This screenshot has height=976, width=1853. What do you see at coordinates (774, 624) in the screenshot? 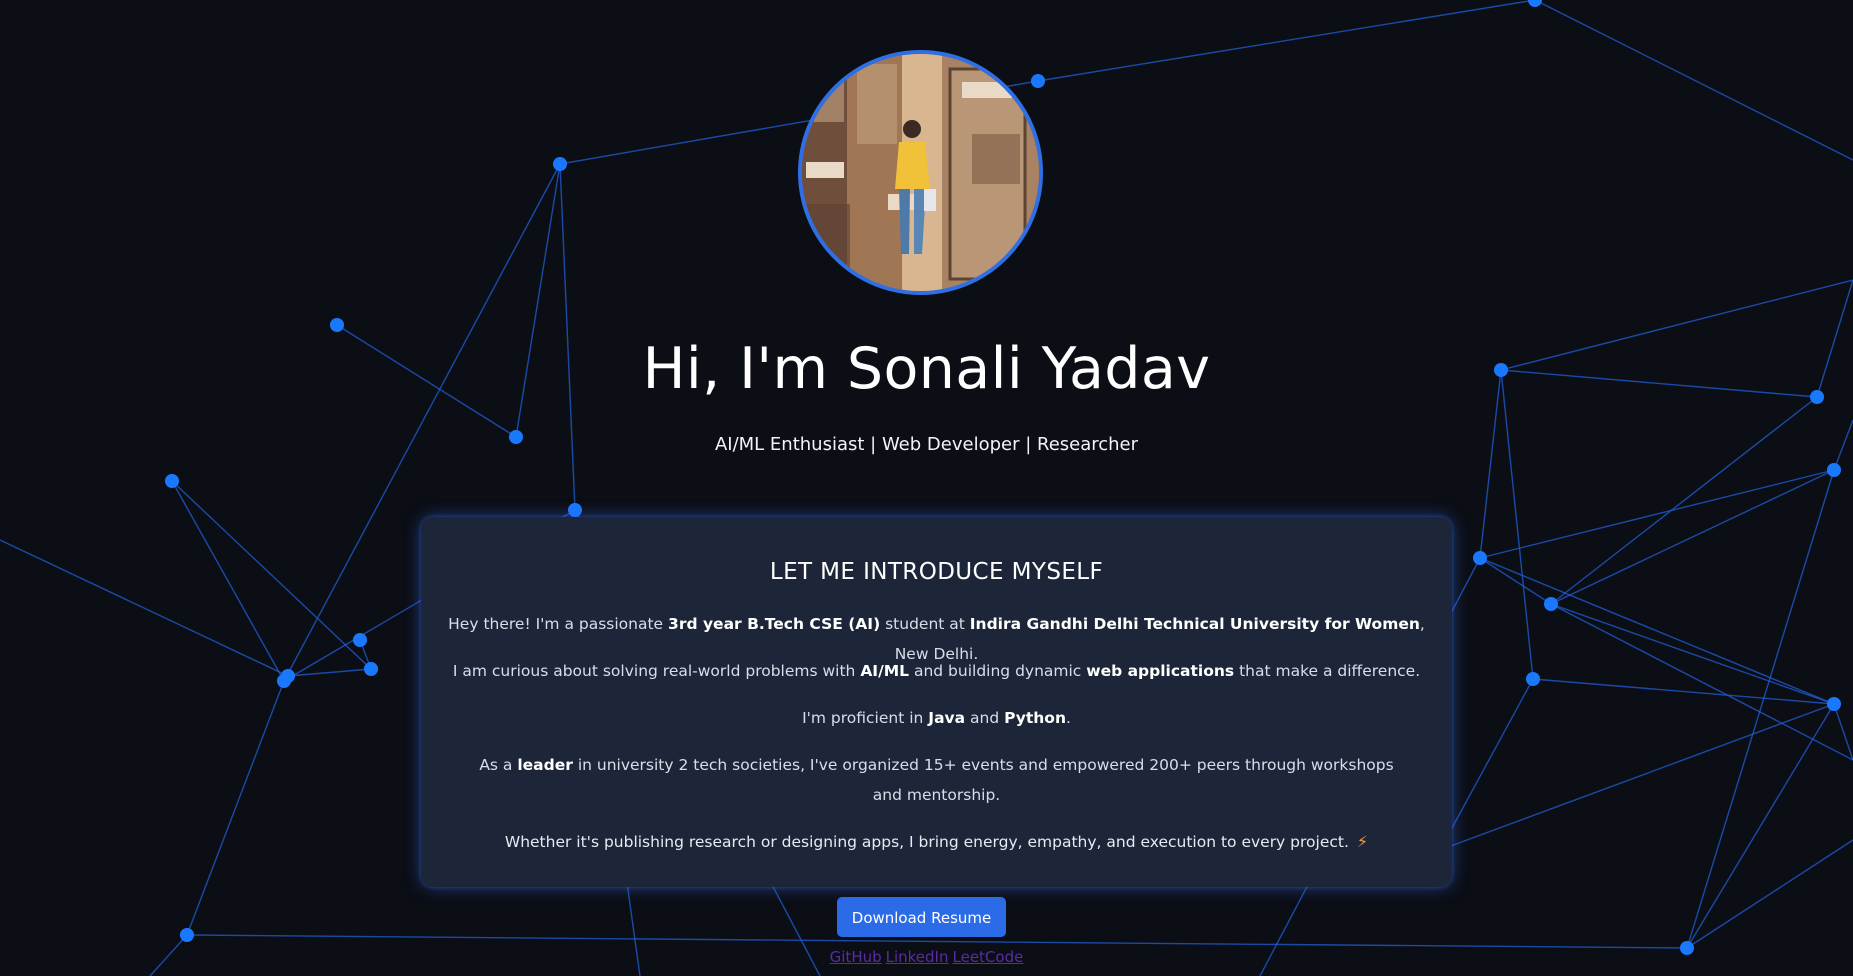
I see `intro-p1-bold-1: 3rd year B.Tech CSE (AI)` at bounding box center [774, 624].